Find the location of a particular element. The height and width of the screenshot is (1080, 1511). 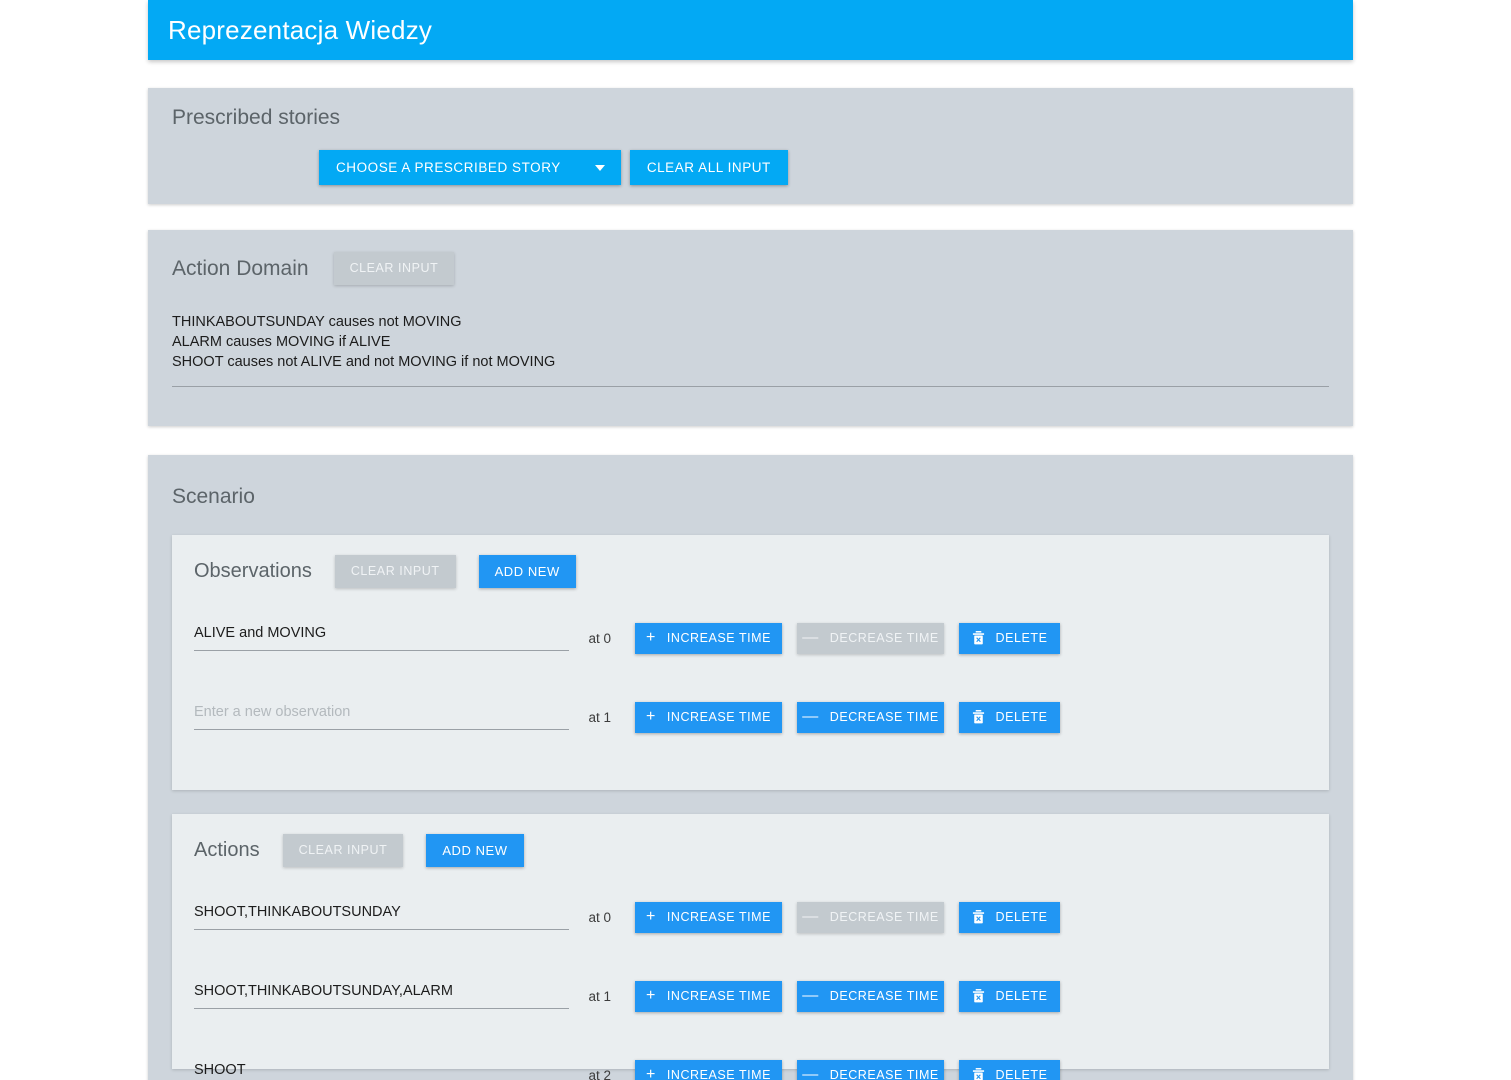

actions-clear-input-button: CLEAR INPUT is located at coordinates (343, 850).